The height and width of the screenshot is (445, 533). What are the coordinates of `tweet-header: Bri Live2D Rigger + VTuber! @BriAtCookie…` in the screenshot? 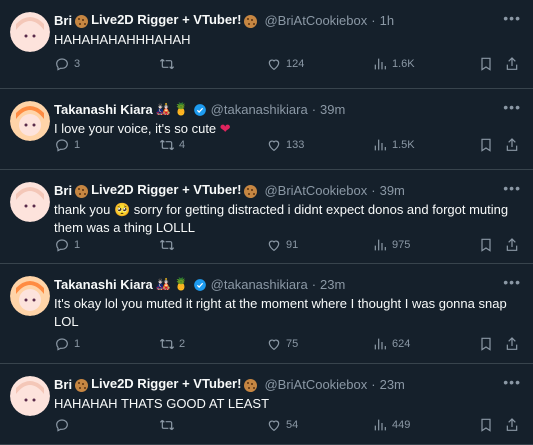 It's located at (273, 190).